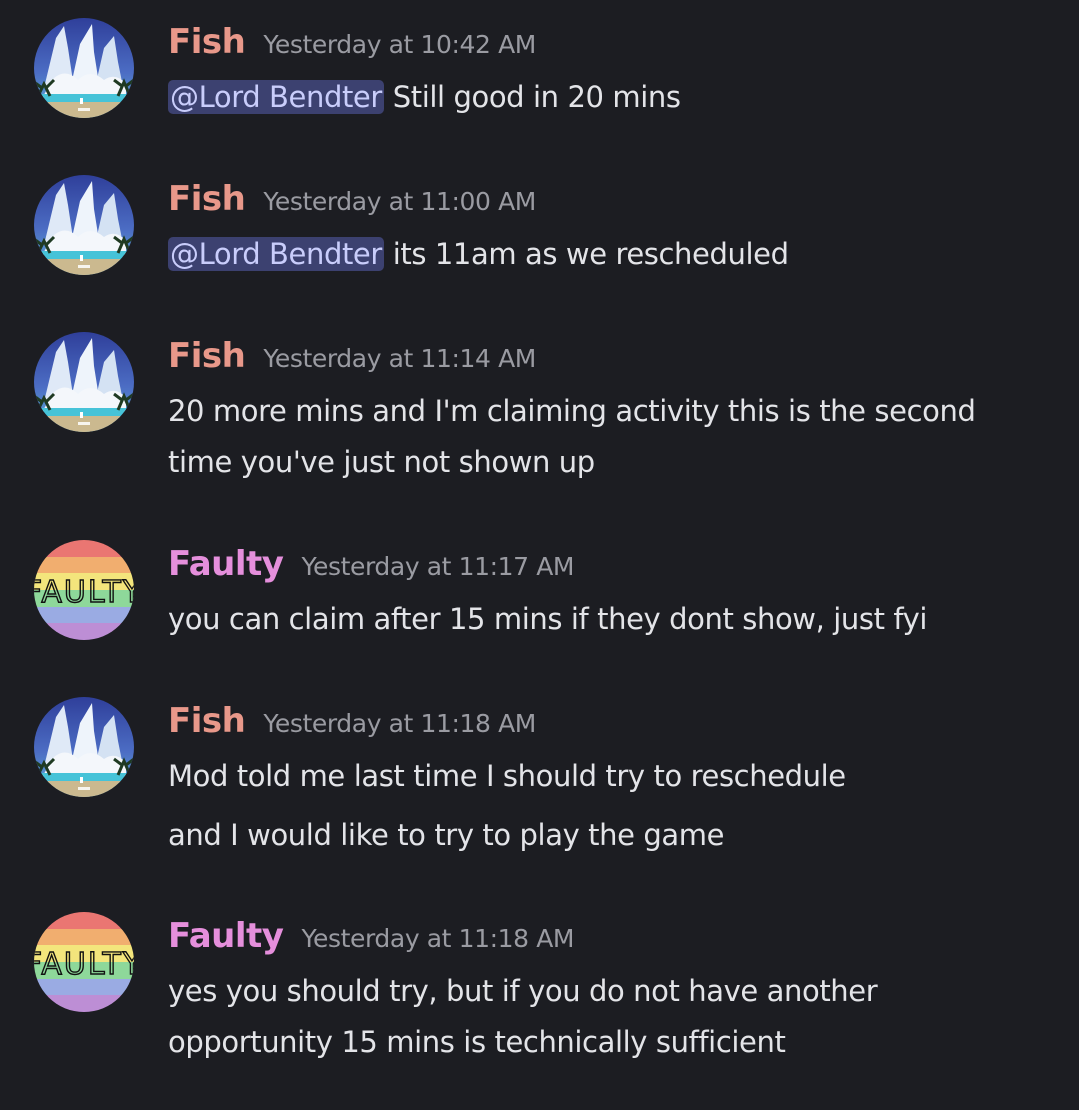 This screenshot has height=1110, width=1079. What do you see at coordinates (446, 835) in the screenshot?
I see `message-line: and I would like to try to play the game` at bounding box center [446, 835].